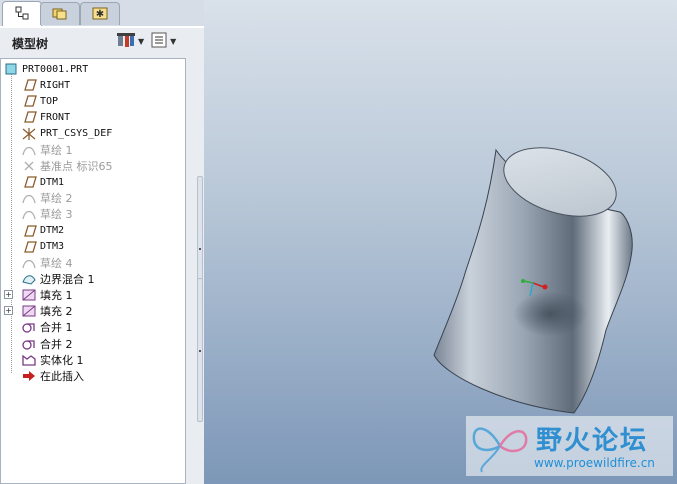  What do you see at coordinates (56, 344) in the screenshot?
I see `tree-item-label: 合并 2` at bounding box center [56, 344].